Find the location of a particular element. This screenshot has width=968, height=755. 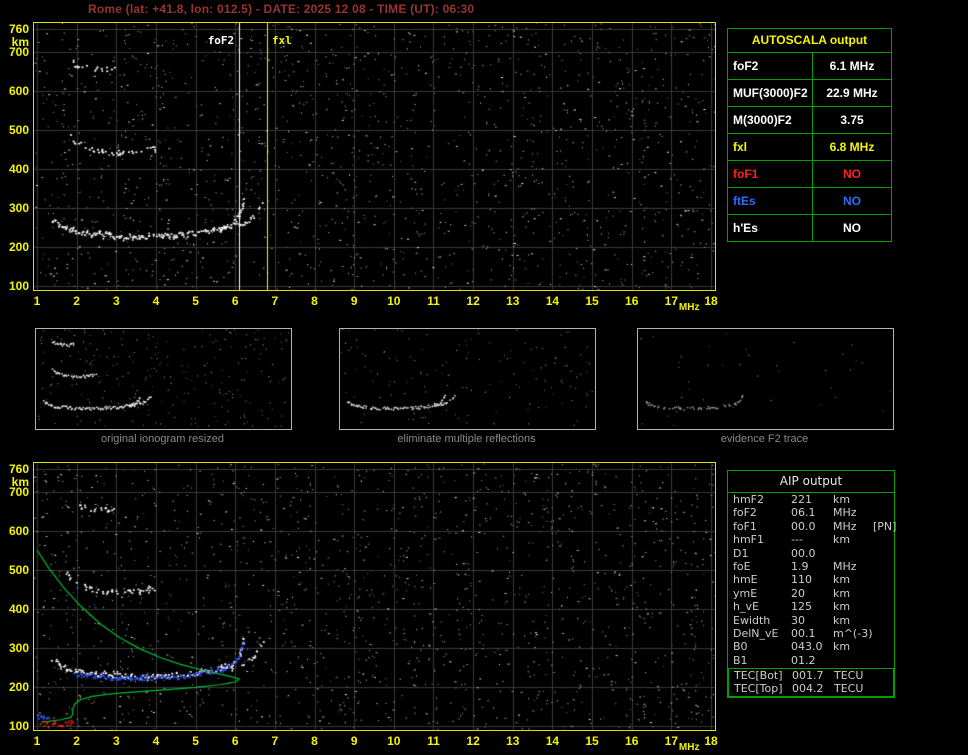

autoscala-row: ftEs NO is located at coordinates (809, 201).